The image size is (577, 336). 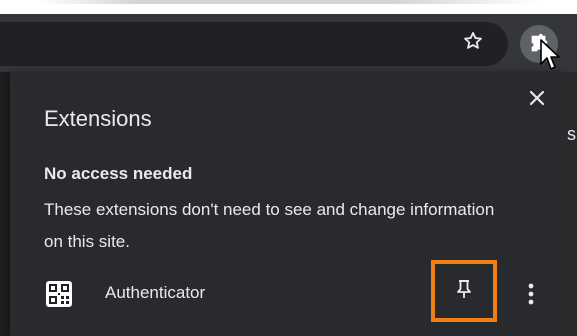 I want to click on cropped-text, so click(x=290, y=2).